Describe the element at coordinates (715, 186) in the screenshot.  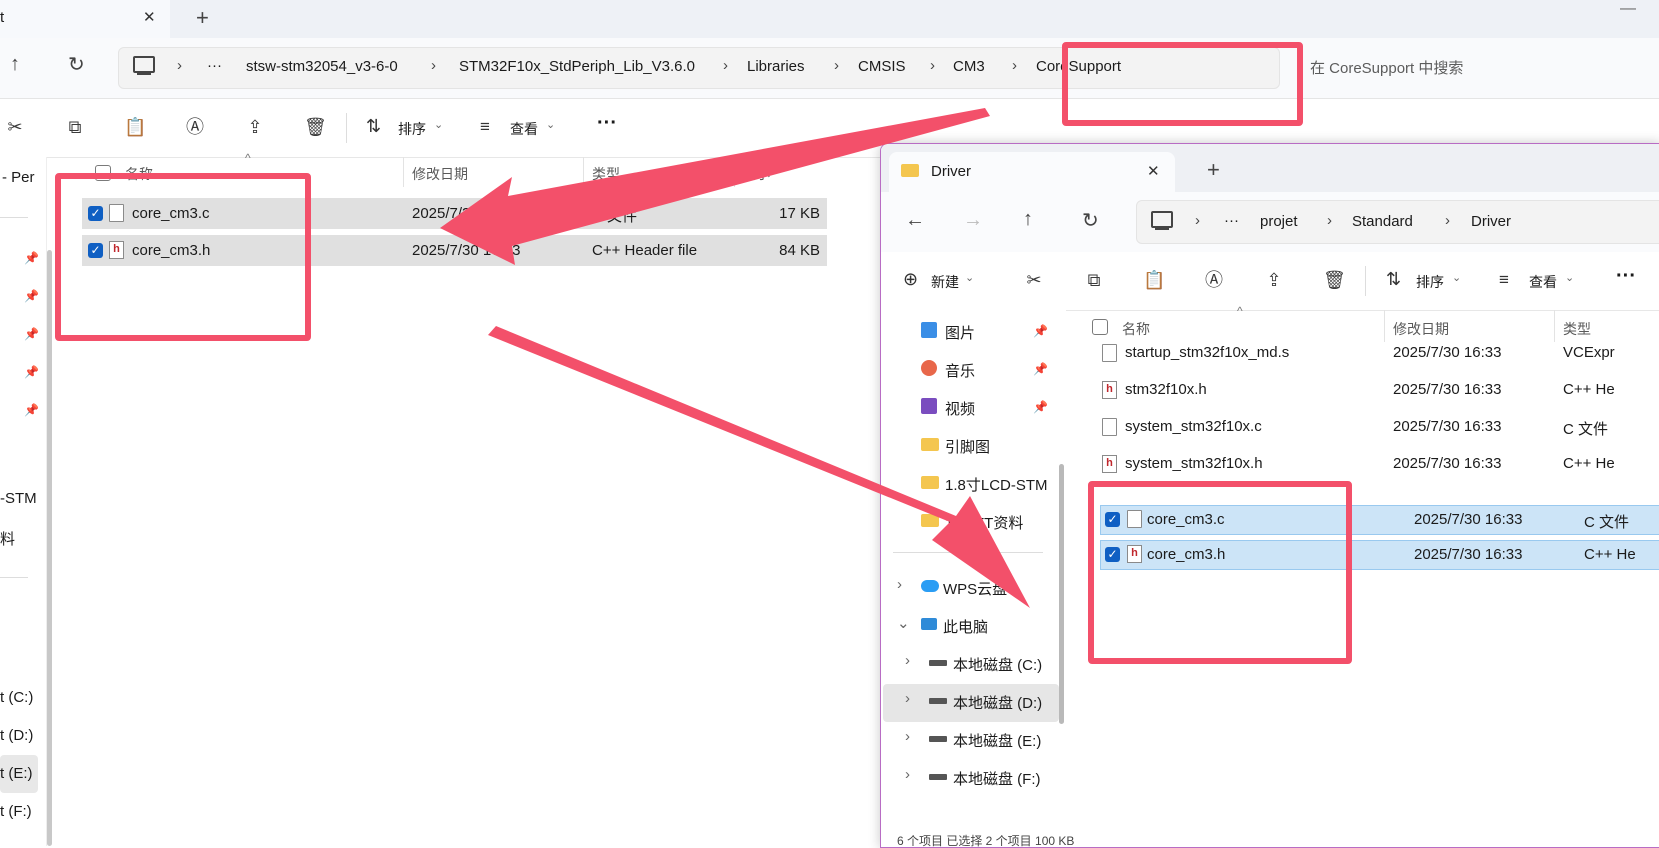
I see `arrow-to-source-files` at that location.